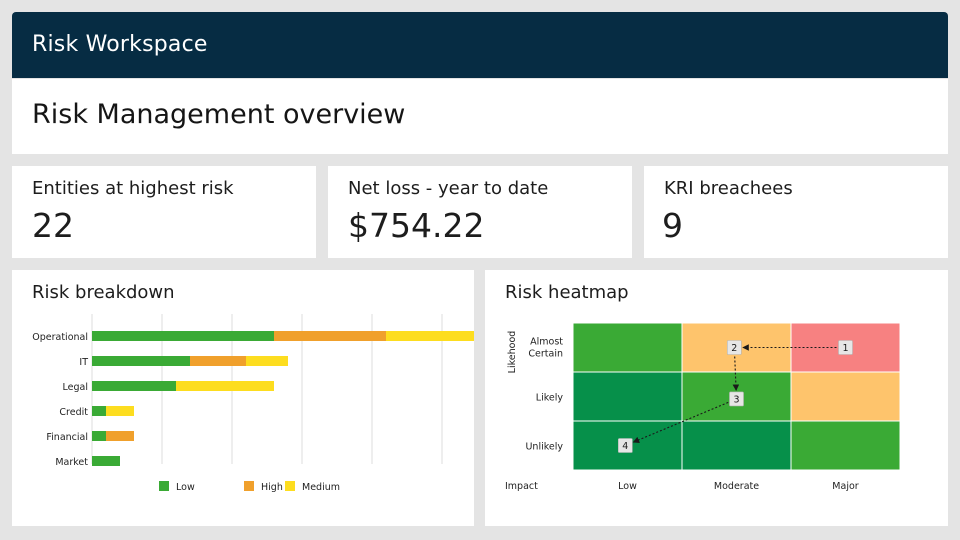 The height and width of the screenshot is (540, 960). I want to click on kpi-label: Entities at highest risk, so click(133, 188).